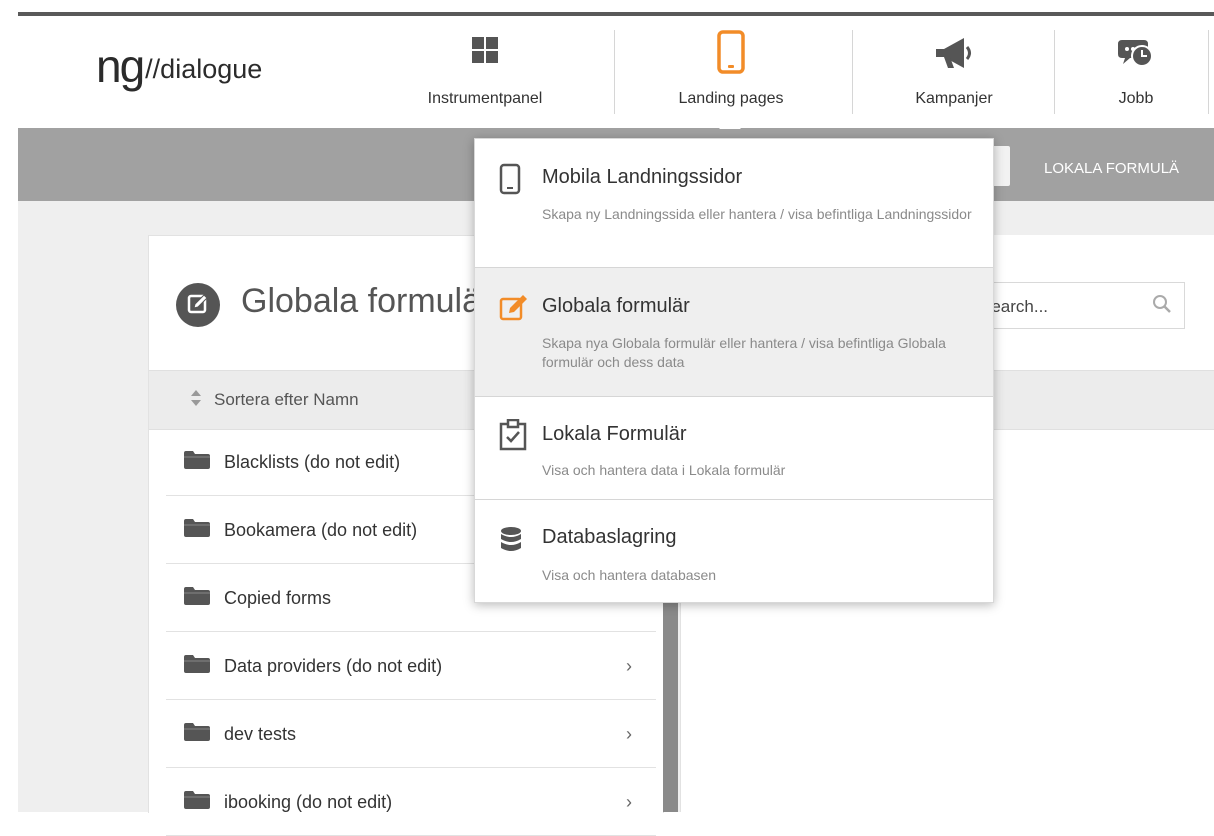  Describe the element at coordinates (278, 598) in the screenshot. I see `folder-name: Copied forms` at that location.